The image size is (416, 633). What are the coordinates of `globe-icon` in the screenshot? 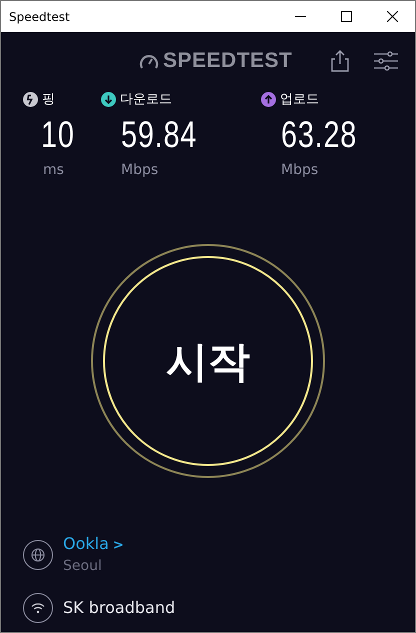 It's located at (38, 555).